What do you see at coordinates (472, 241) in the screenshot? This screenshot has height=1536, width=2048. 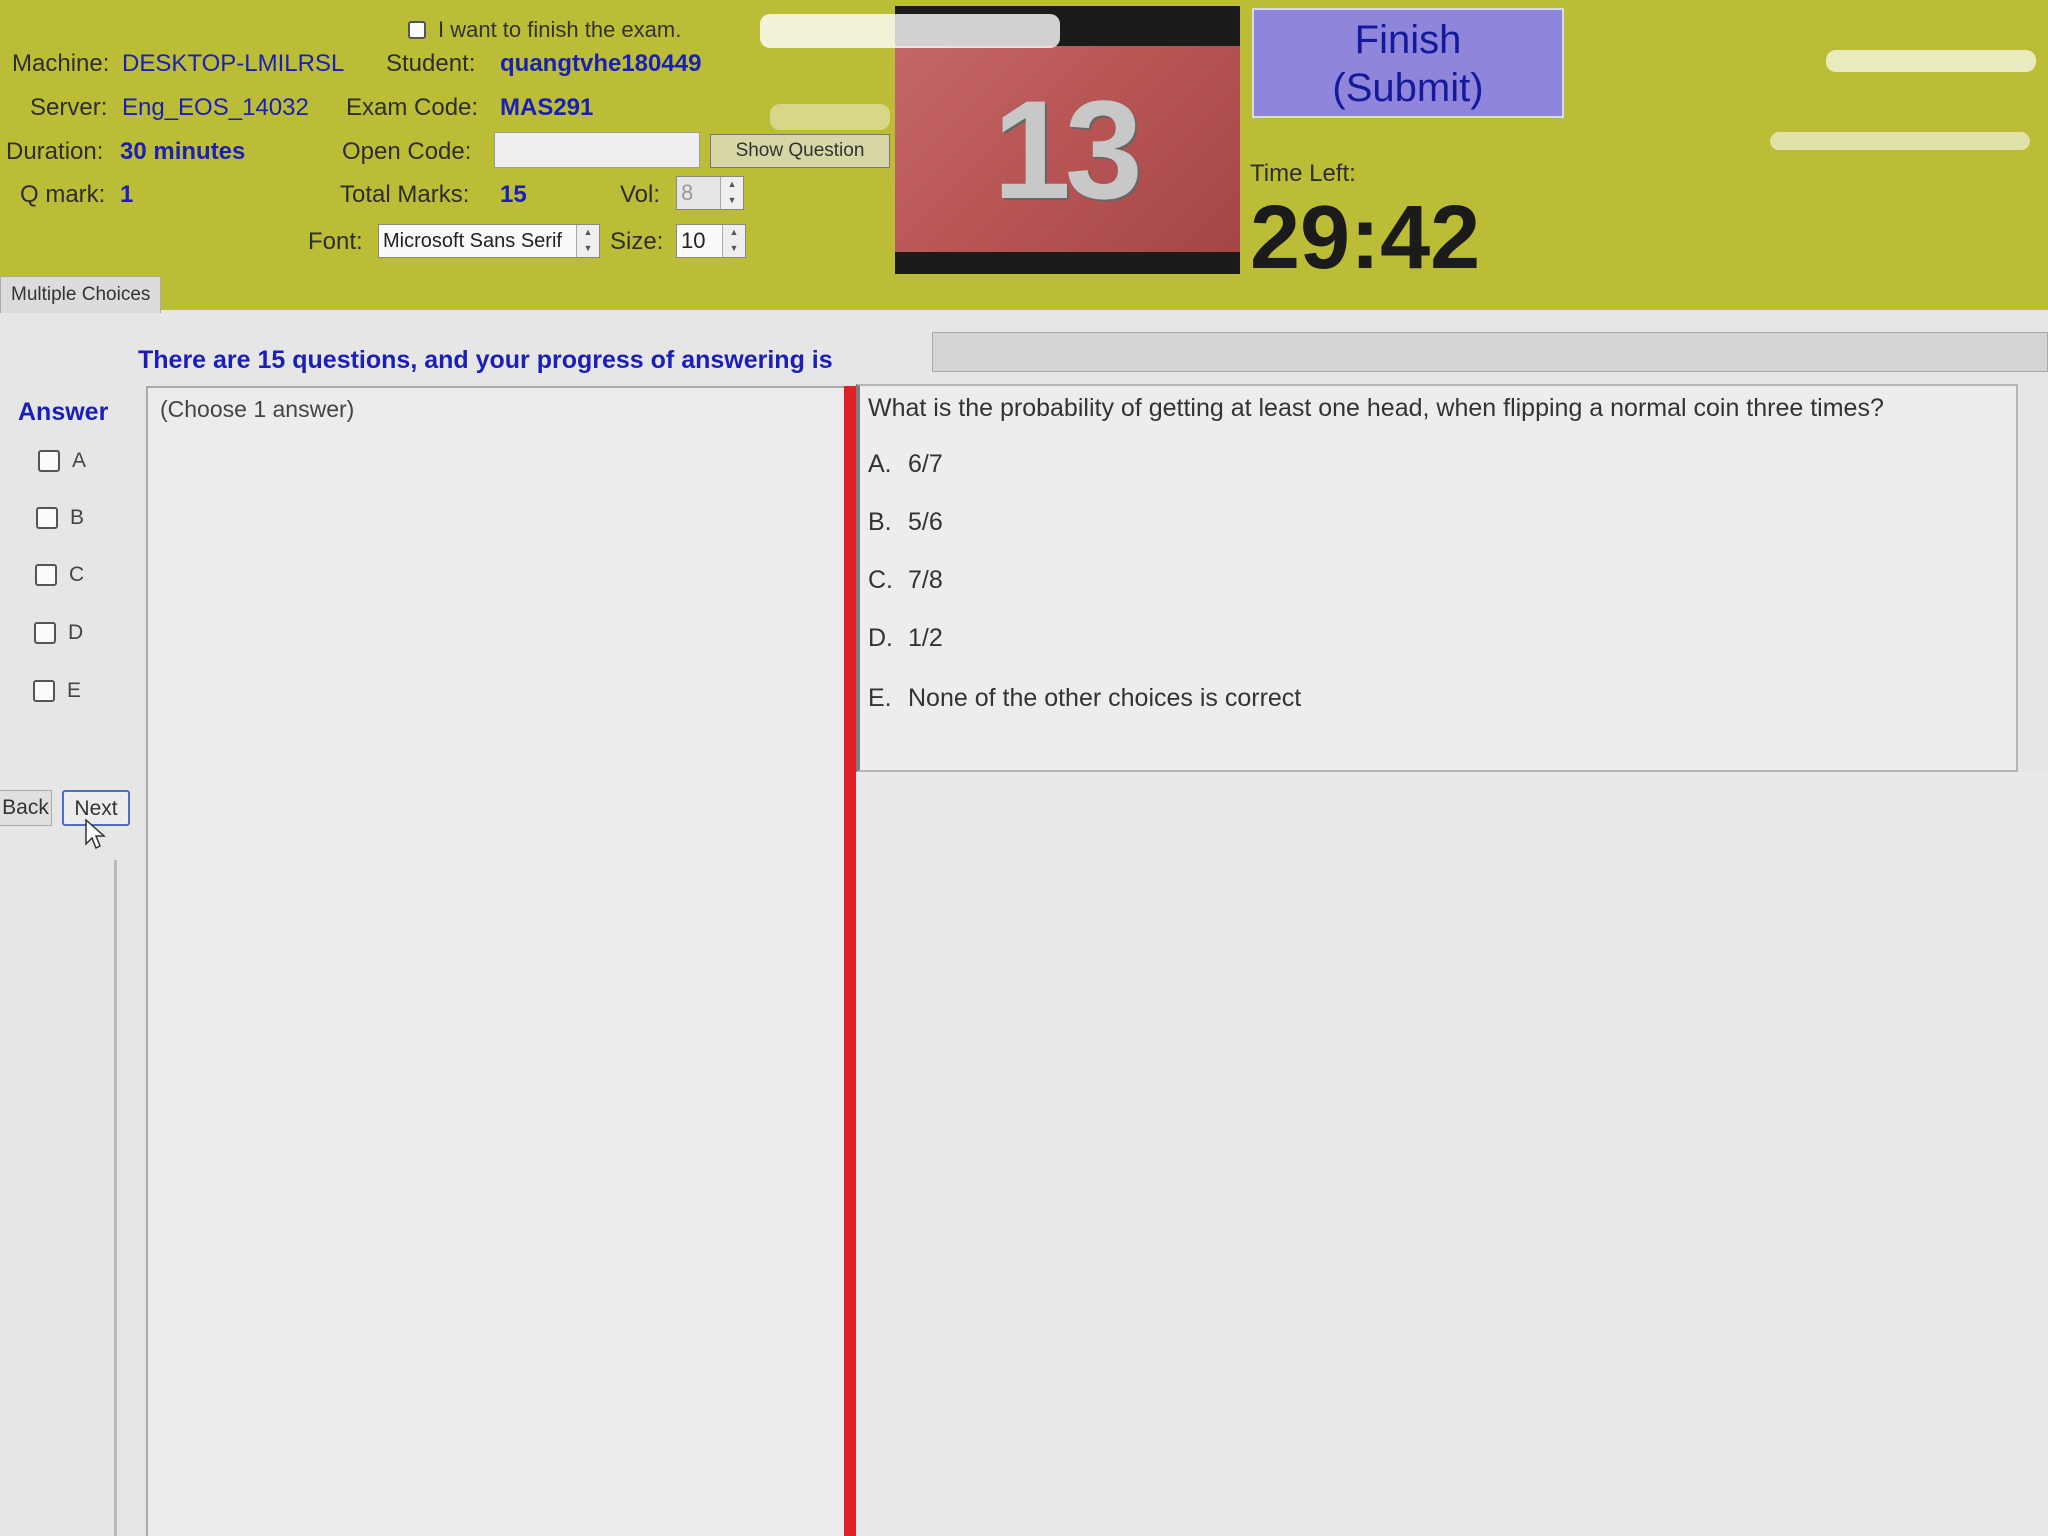 I see `font-value: Microsoft Sans Serif` at bounding box center [472, 241].